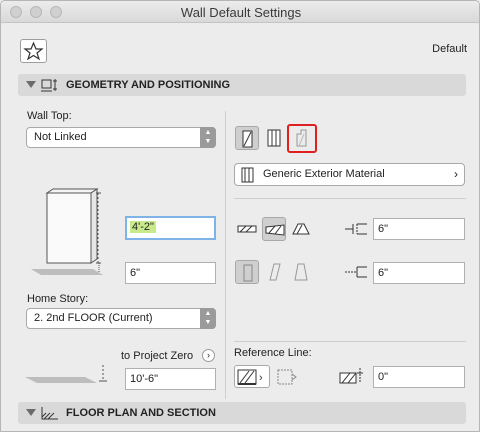 The image size is (480, 432). I want to click on wall-top-dropdown: Not Linked ▲ ▼, so click(121, 137).